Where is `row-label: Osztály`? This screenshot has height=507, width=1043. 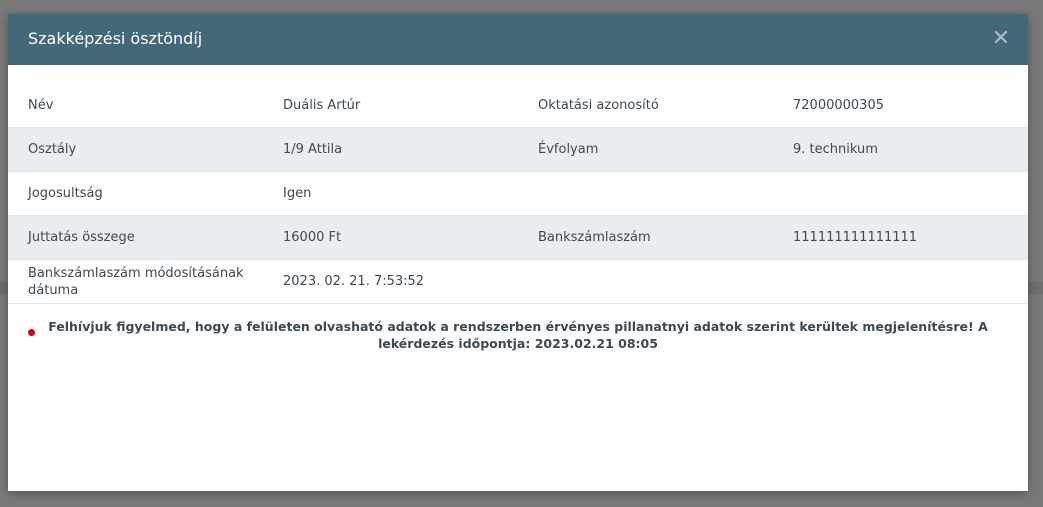 row-label: Osztály is located at coordinates (52, 149).